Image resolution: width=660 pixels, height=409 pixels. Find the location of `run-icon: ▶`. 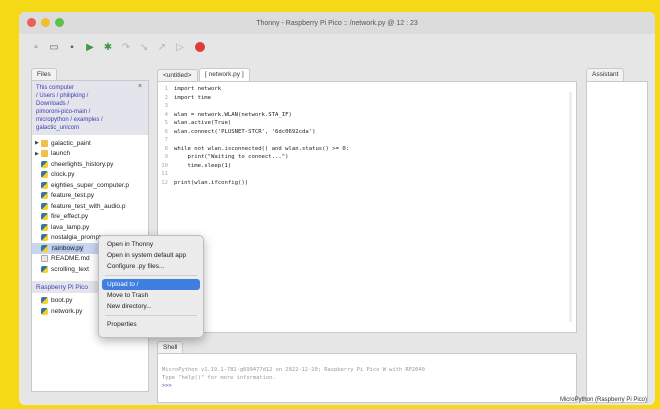

run-icon: ▶ is located at coordinates (90, 47).